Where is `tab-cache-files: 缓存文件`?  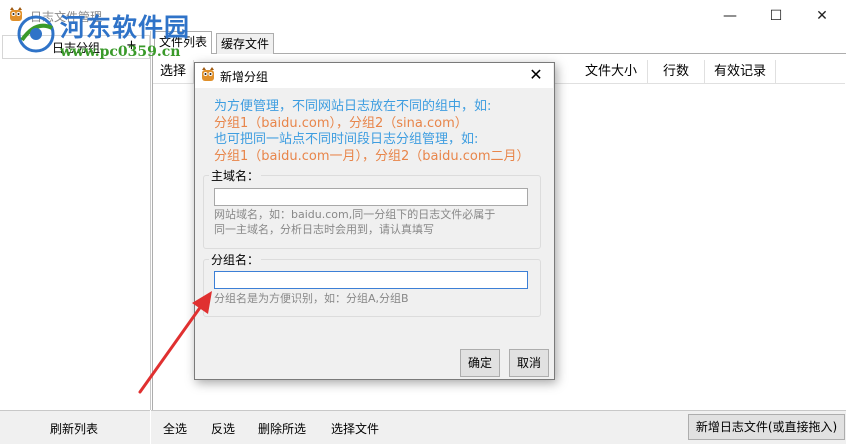 tab-cache-files: 缓存文件 is located at coordinates (245, 43).